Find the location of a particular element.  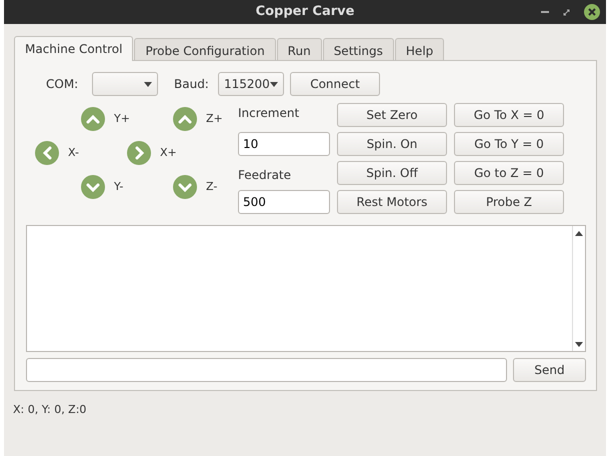

com-label: COM: is located at coordinates (63, 84).